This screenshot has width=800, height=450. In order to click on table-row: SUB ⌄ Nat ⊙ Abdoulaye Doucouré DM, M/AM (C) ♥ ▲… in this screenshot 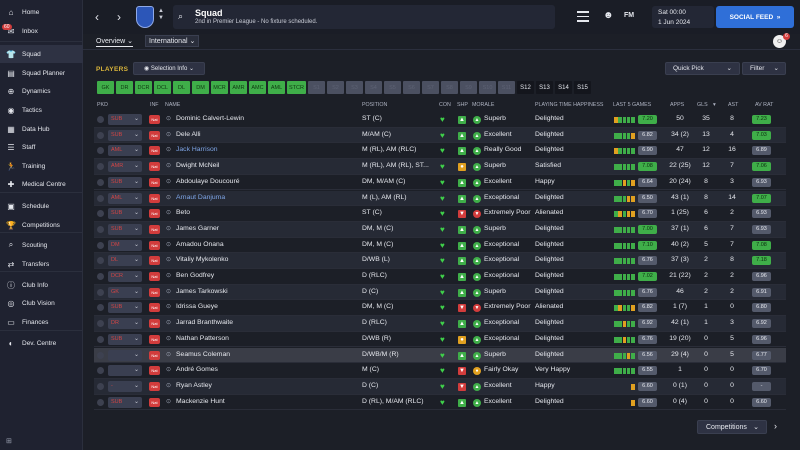, I will do `click(440, 183)`.